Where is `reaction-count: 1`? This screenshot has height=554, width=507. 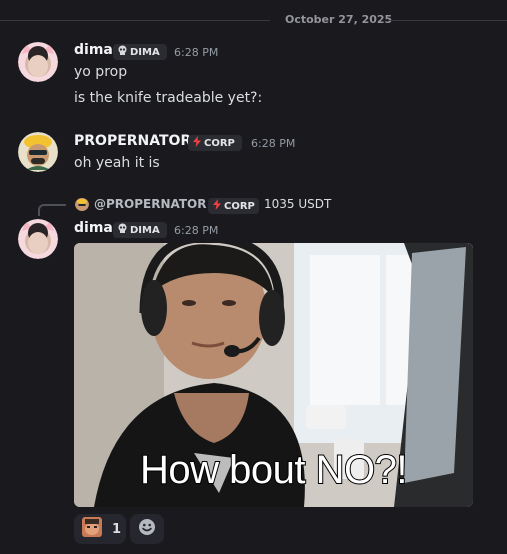
reaction-count: 1 is located at coordinates (117, 529).